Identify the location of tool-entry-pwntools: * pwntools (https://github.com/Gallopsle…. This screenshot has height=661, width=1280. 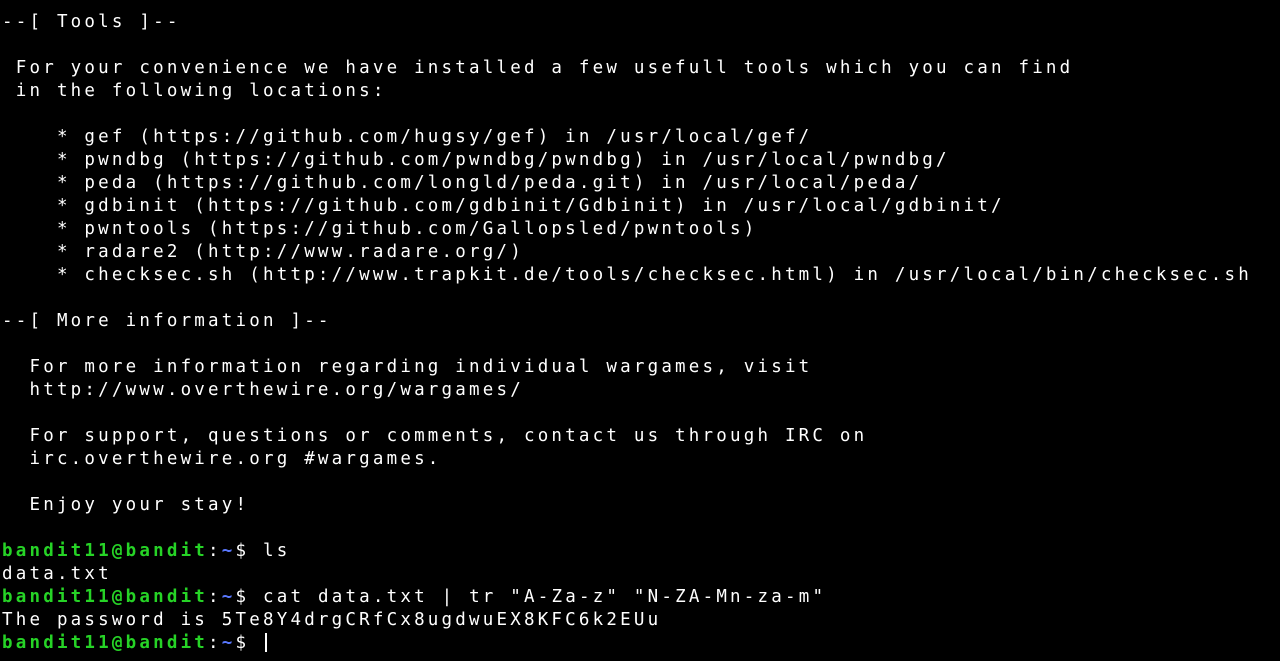
(380, 229).